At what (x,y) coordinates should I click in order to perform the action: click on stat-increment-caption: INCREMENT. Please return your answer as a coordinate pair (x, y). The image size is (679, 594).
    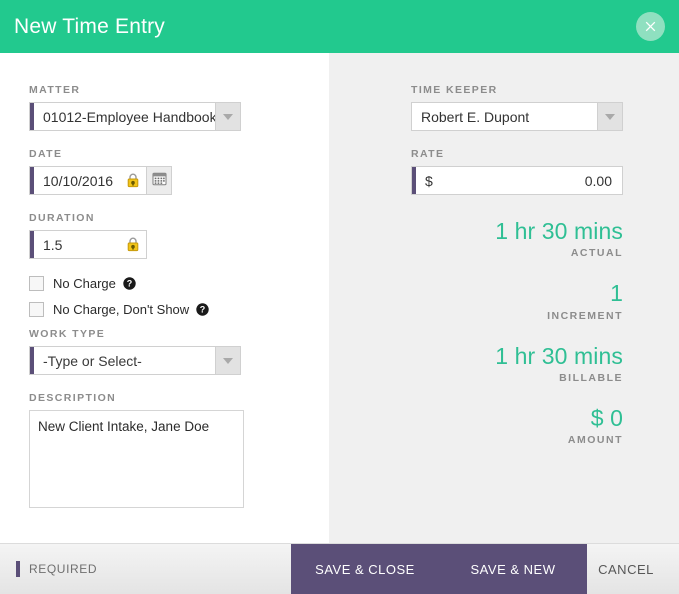
    Looking at the image, I should click on (585, 315).